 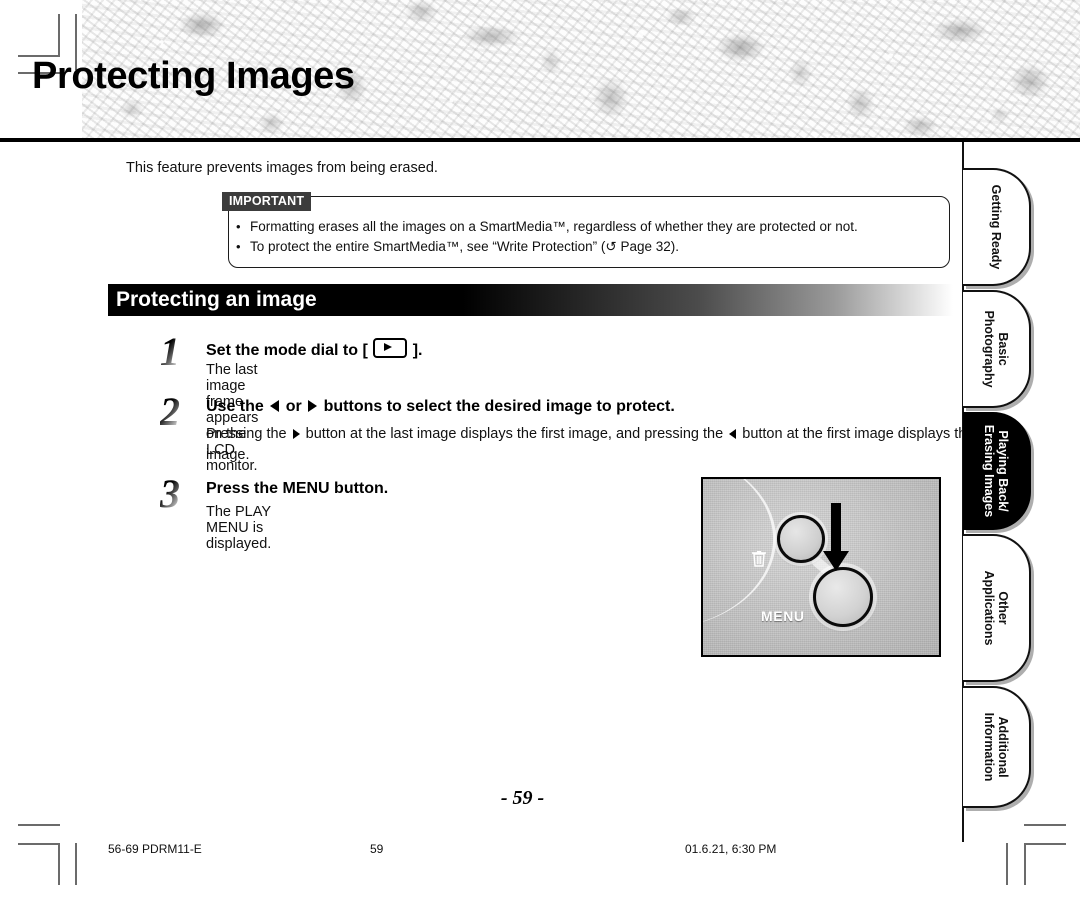 I want to click on title-underline-rule, so click(x=540, y=140).